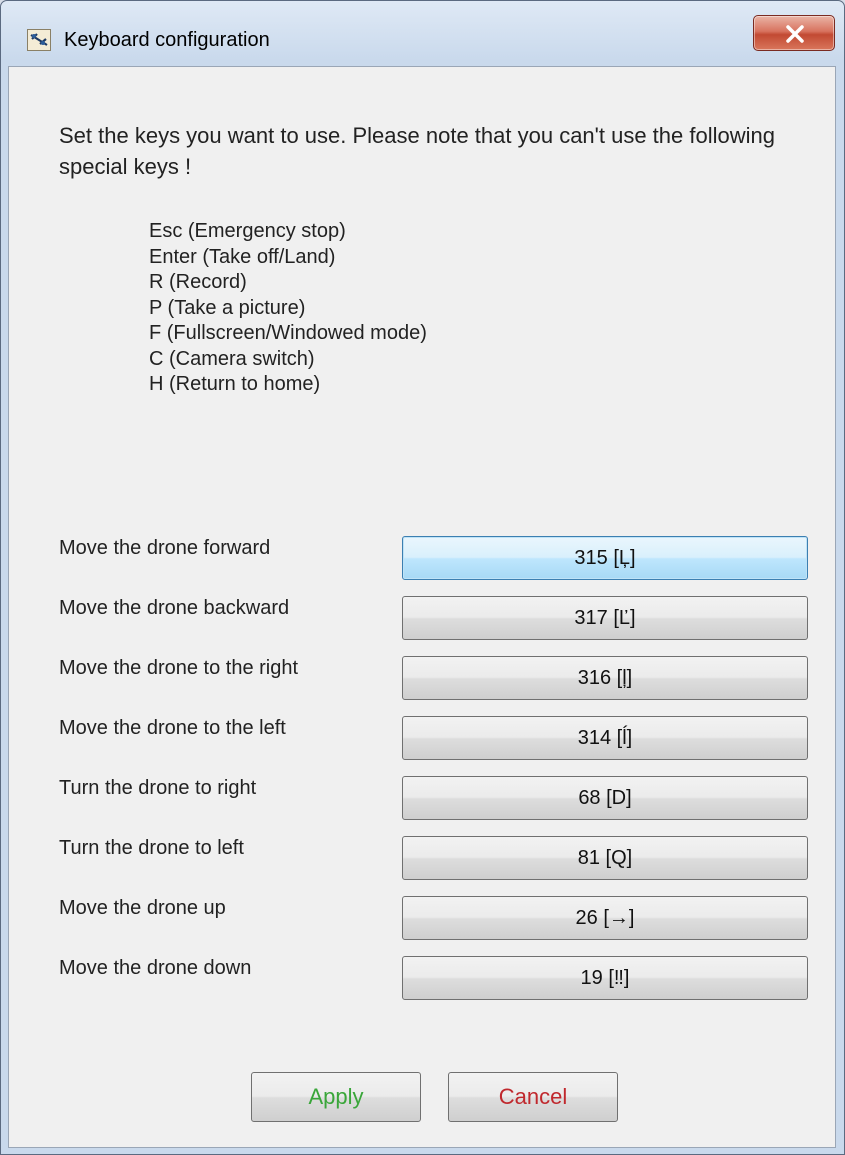  Describe the element at coordinates (172, 728) in the screenshot. I see `binding-label-left: Move the drone to the left` at that location.